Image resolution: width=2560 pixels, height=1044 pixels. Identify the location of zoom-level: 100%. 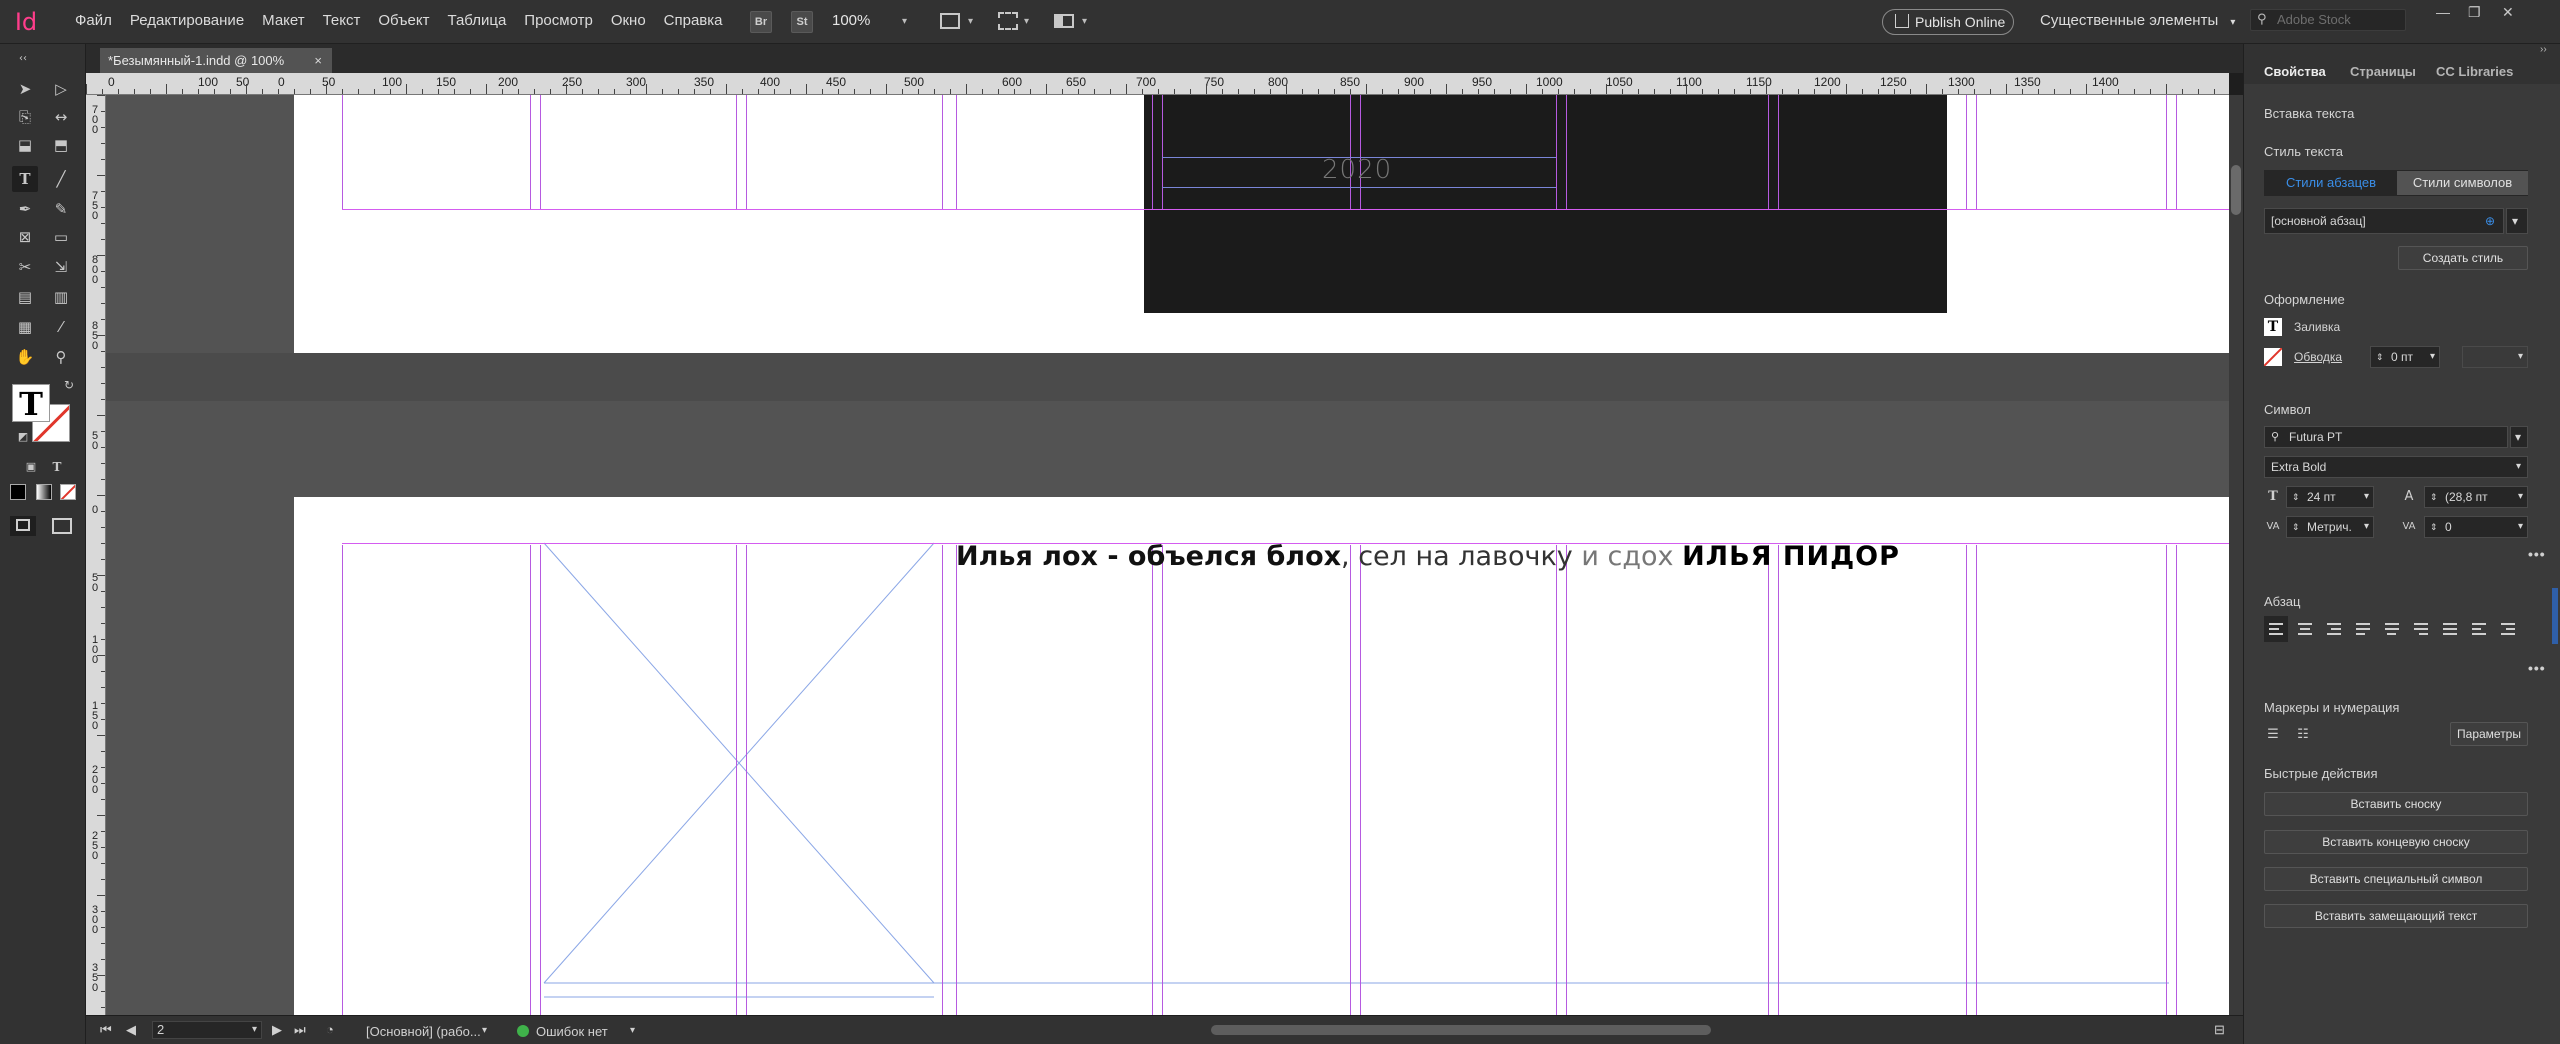
(851, 20).